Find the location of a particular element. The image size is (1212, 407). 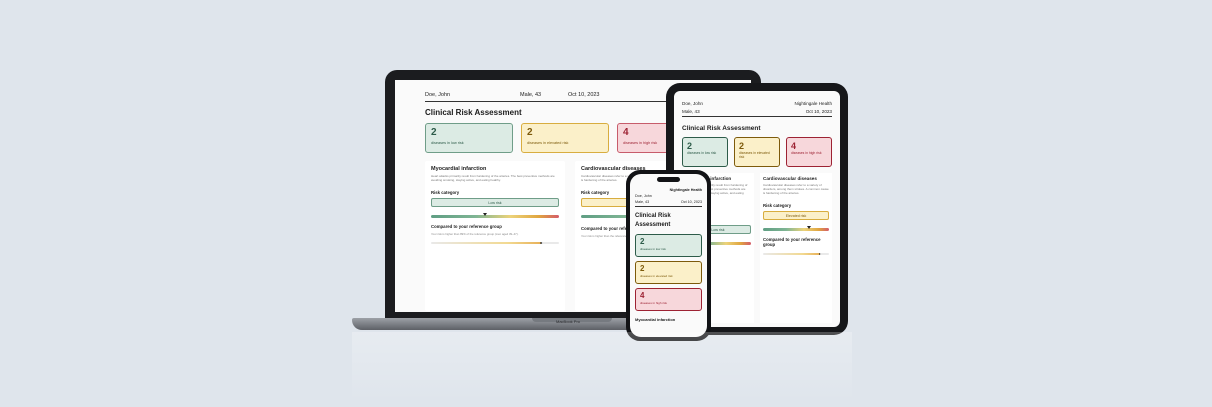

patient-header: Doe, John Nightingale Health is located at coordinates (757, 103).